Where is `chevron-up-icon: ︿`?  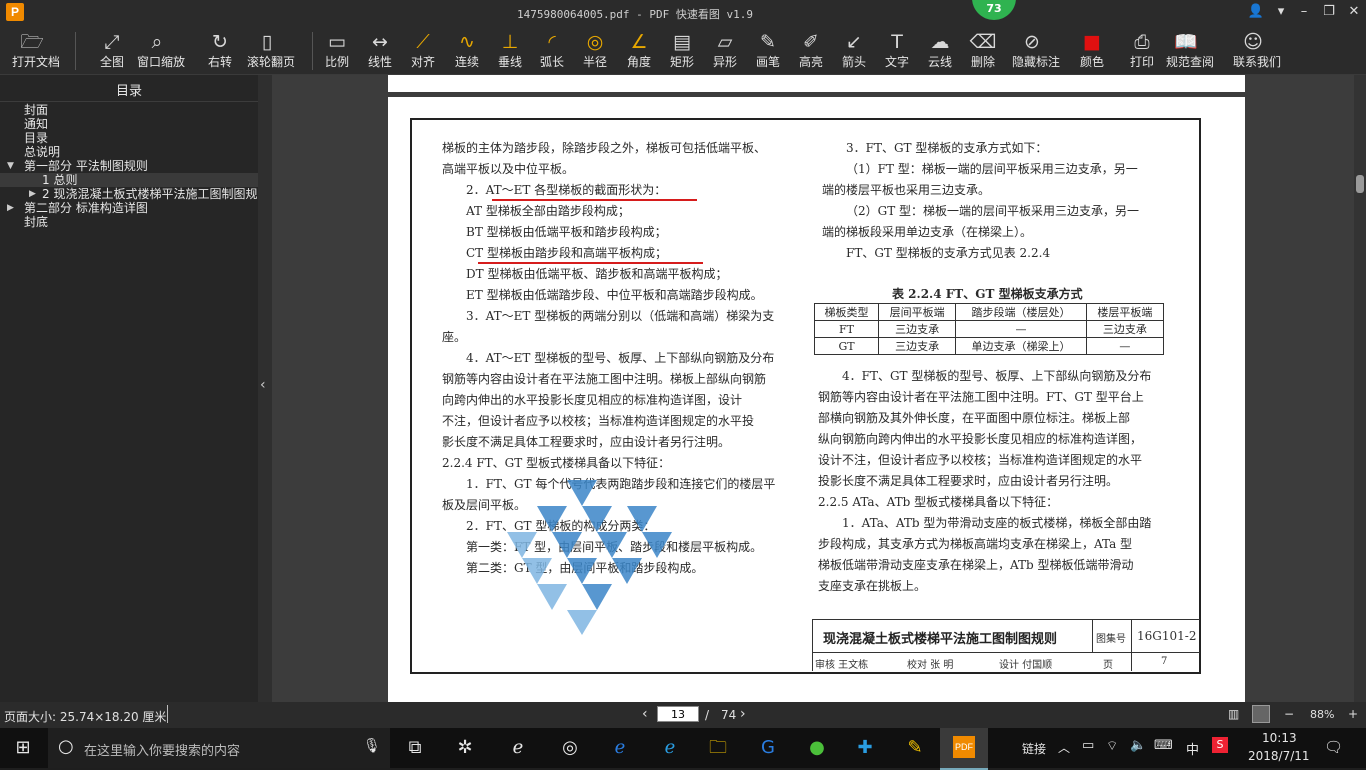 chevron-up-icon: ︿ is located at coordinates (1064, 747).